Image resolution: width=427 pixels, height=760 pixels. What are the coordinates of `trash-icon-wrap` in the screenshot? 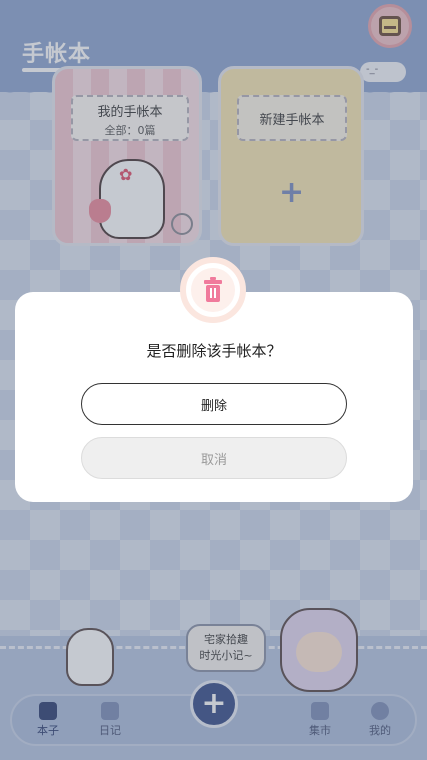 It's located at (213, 290).